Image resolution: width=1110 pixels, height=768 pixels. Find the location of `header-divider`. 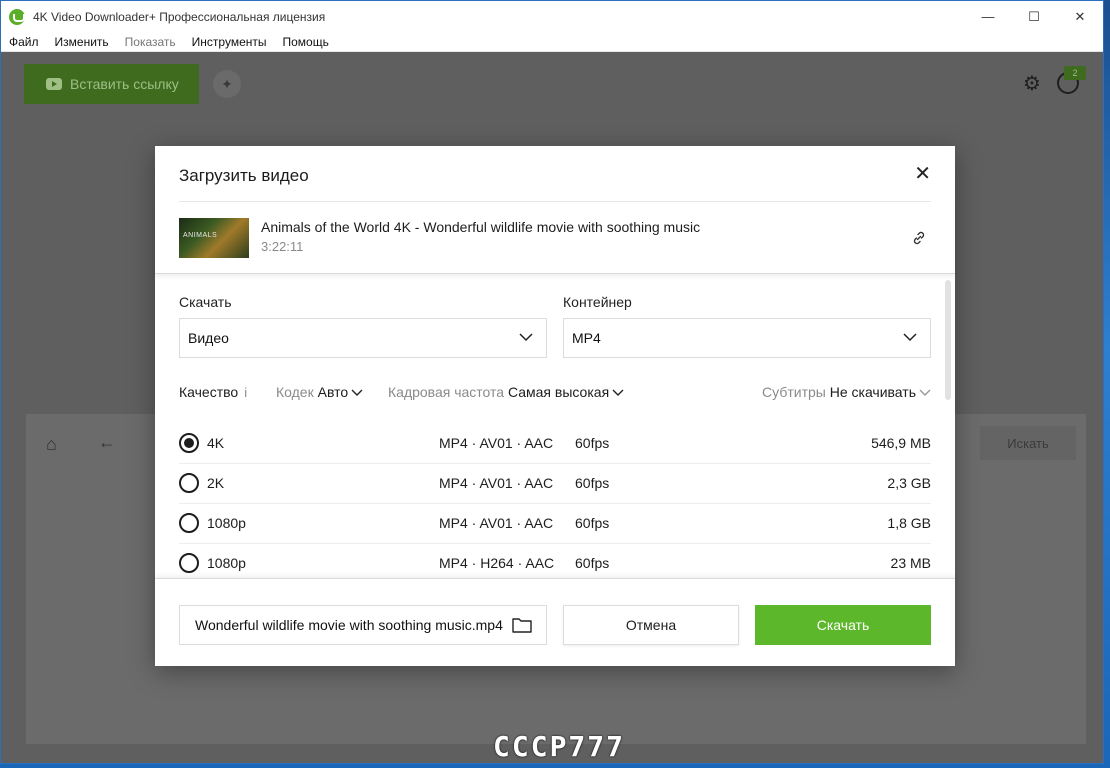

header-divider is located at coordinates (555, 201).